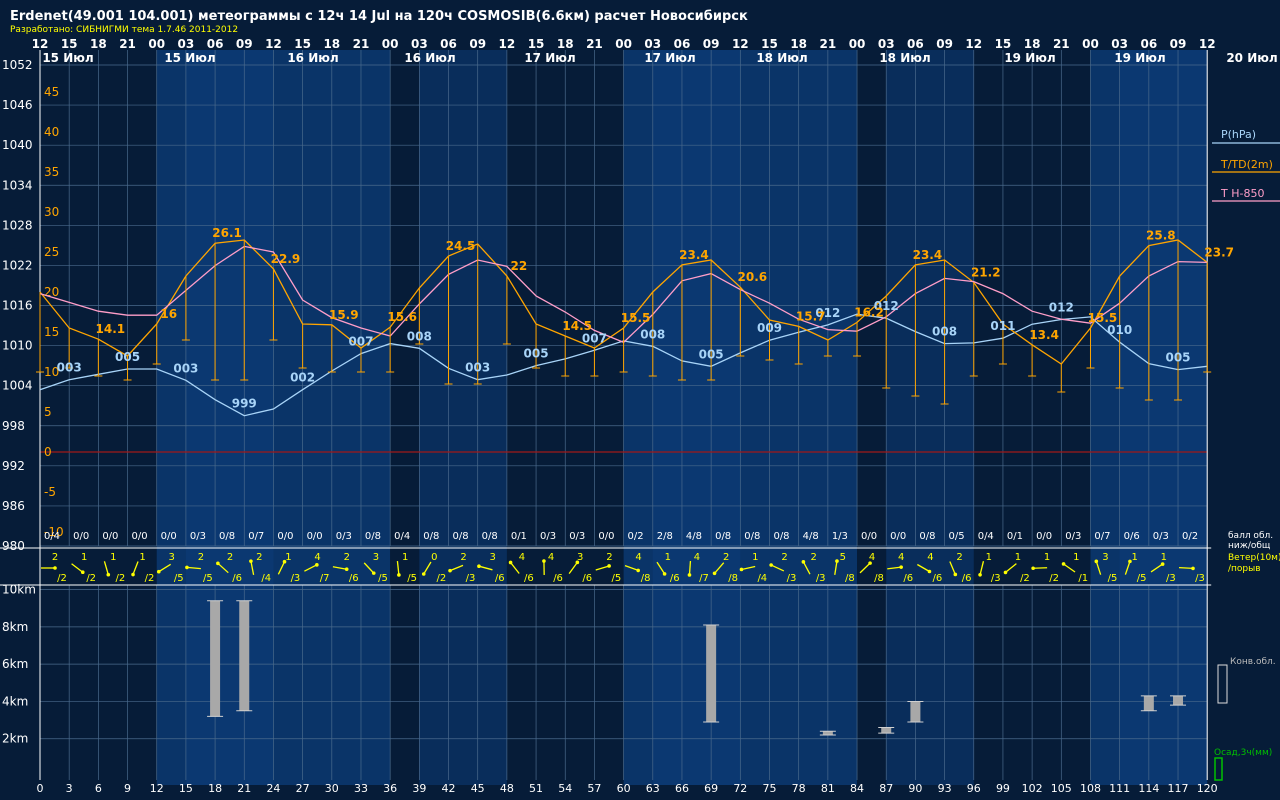 Image resolution: width=1280 pixels, height=800 pixels. I want to click on pressure-tick-label: 986, so click(13, 506).